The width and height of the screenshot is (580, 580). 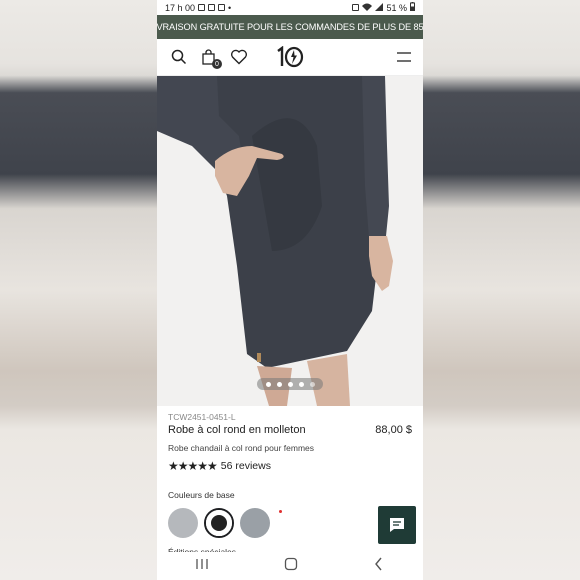 I want to click on color-swatches, so click(x=290, y=523).